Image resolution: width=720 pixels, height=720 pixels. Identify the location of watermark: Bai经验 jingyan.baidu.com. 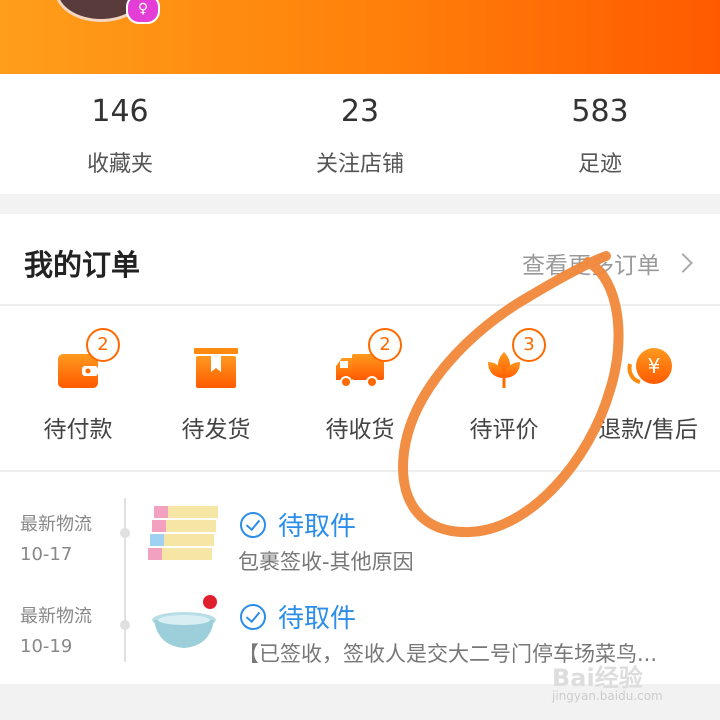
(607, 680).